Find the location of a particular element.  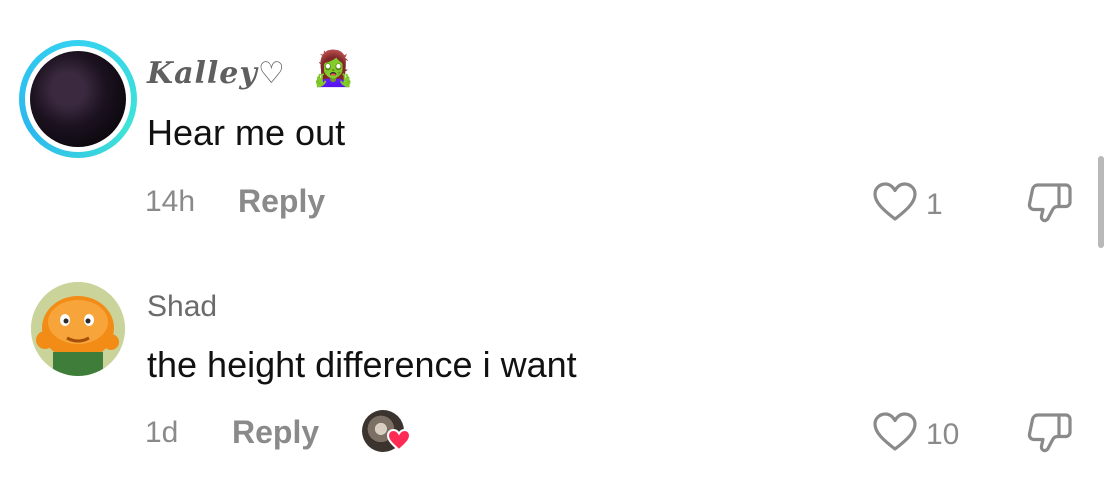

like-count: 10 is located at coordinates (943, 434).